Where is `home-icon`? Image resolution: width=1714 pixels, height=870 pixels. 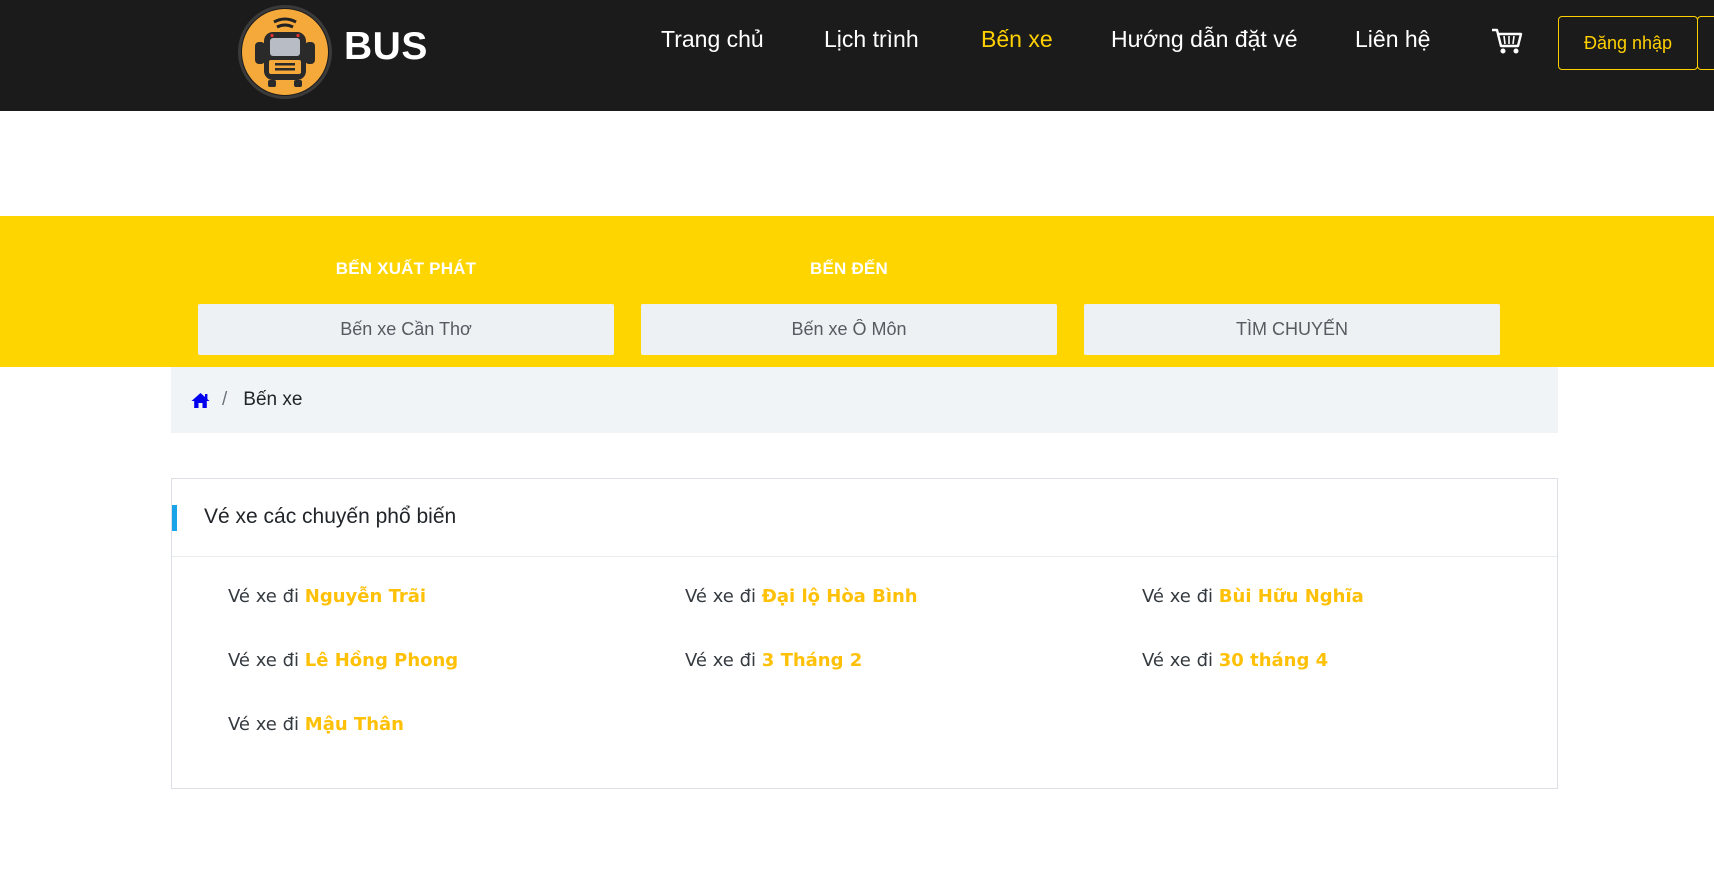
home-icon is located at coordinates (200, 400).